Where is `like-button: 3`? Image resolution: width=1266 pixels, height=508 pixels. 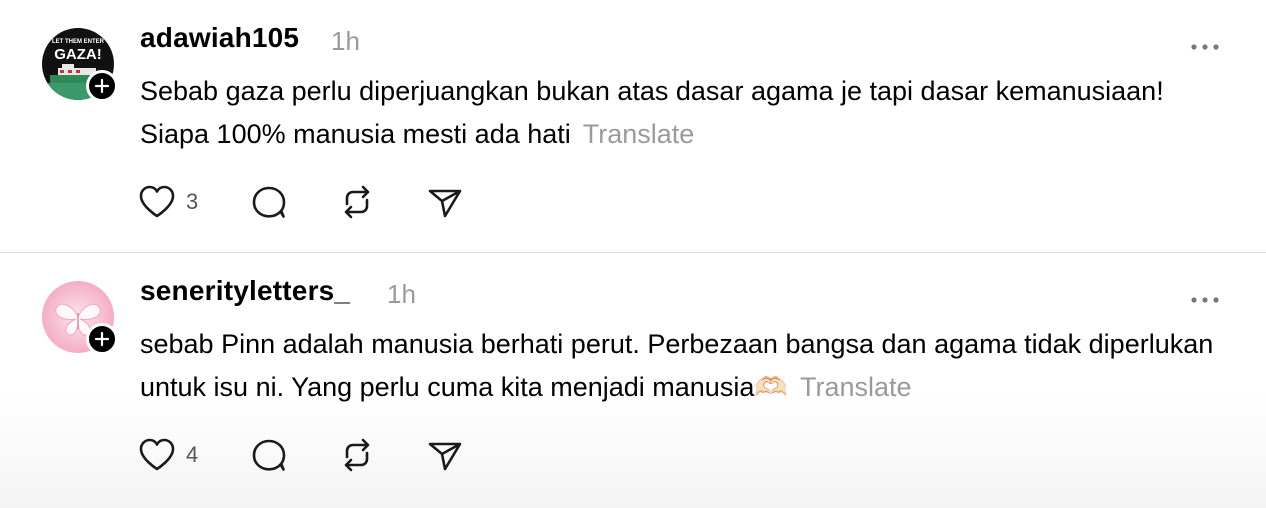 like-button: 3 is located at coordinates (168, 202).